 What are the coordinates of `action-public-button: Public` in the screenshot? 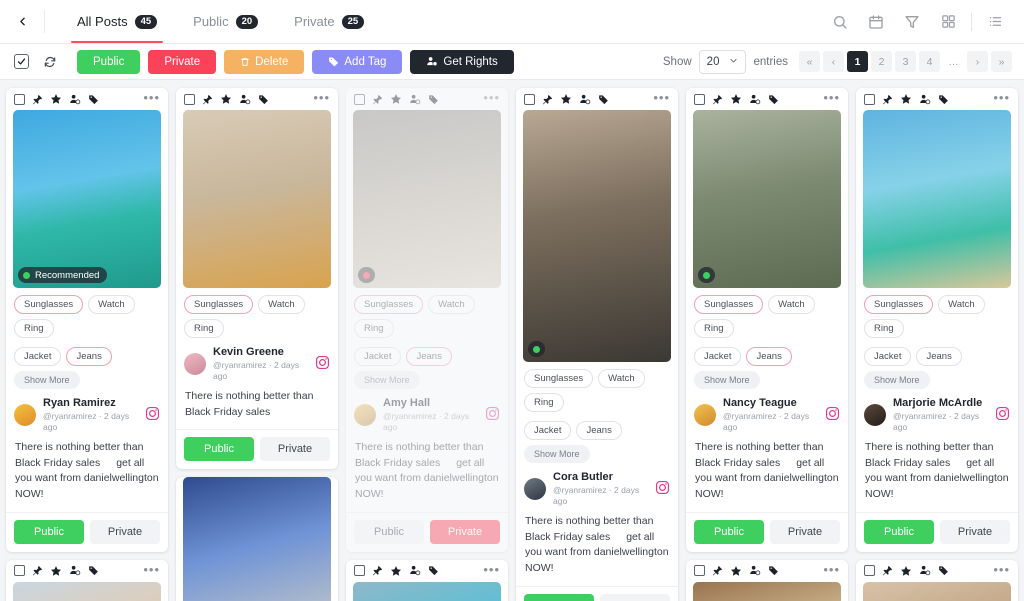 It's located at (109, 61).